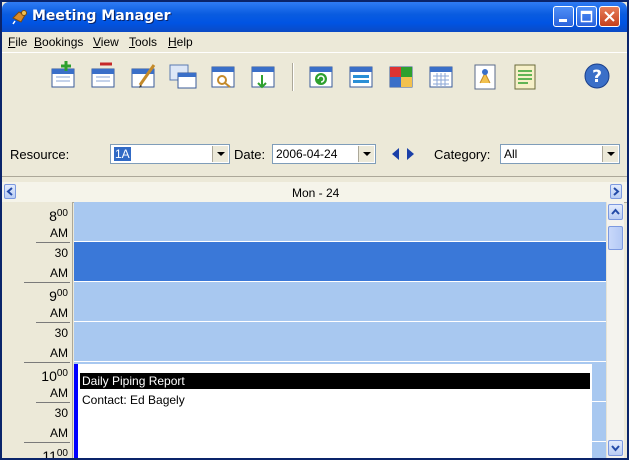  I want to click on date-picker: 2006-04-24, so click(324, 154).